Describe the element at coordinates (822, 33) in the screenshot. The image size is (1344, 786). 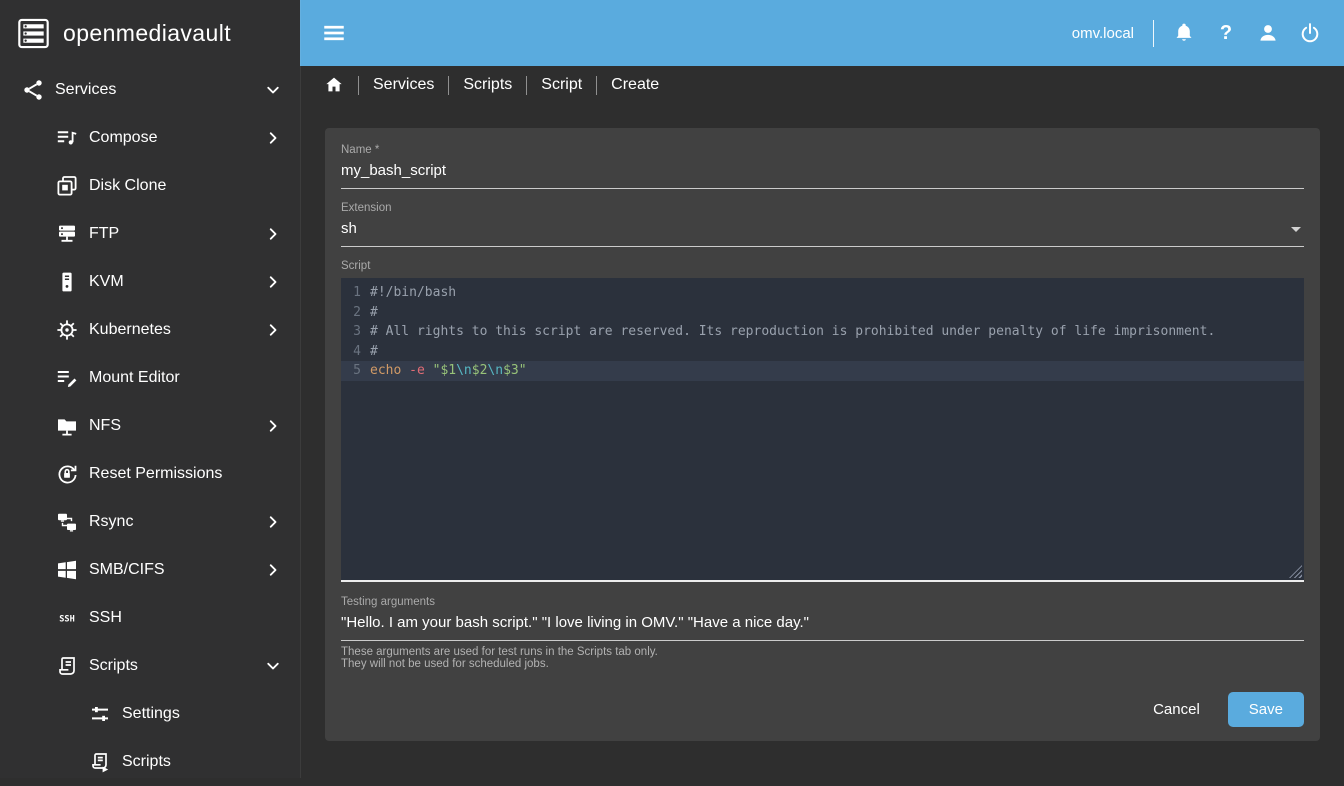
I see `topbar: omv.local ?` at that location.